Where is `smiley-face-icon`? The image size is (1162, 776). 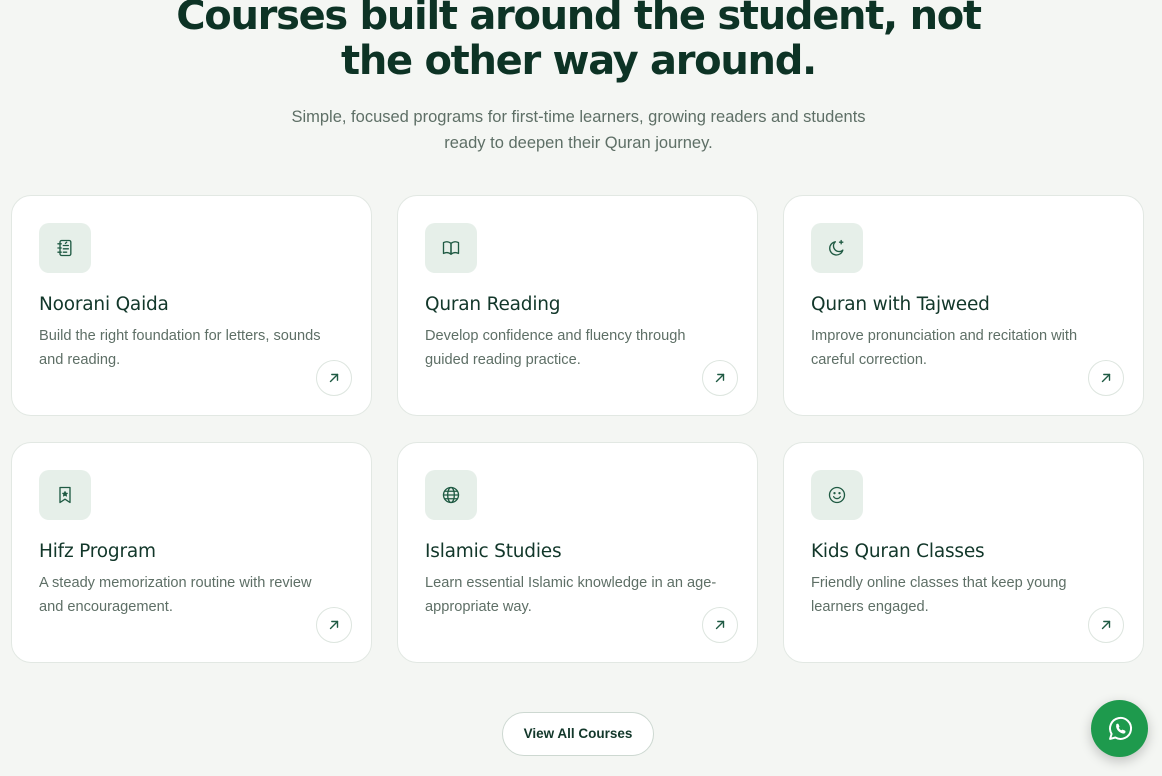 smiley-face-icon is located at coordinates (837, 495).